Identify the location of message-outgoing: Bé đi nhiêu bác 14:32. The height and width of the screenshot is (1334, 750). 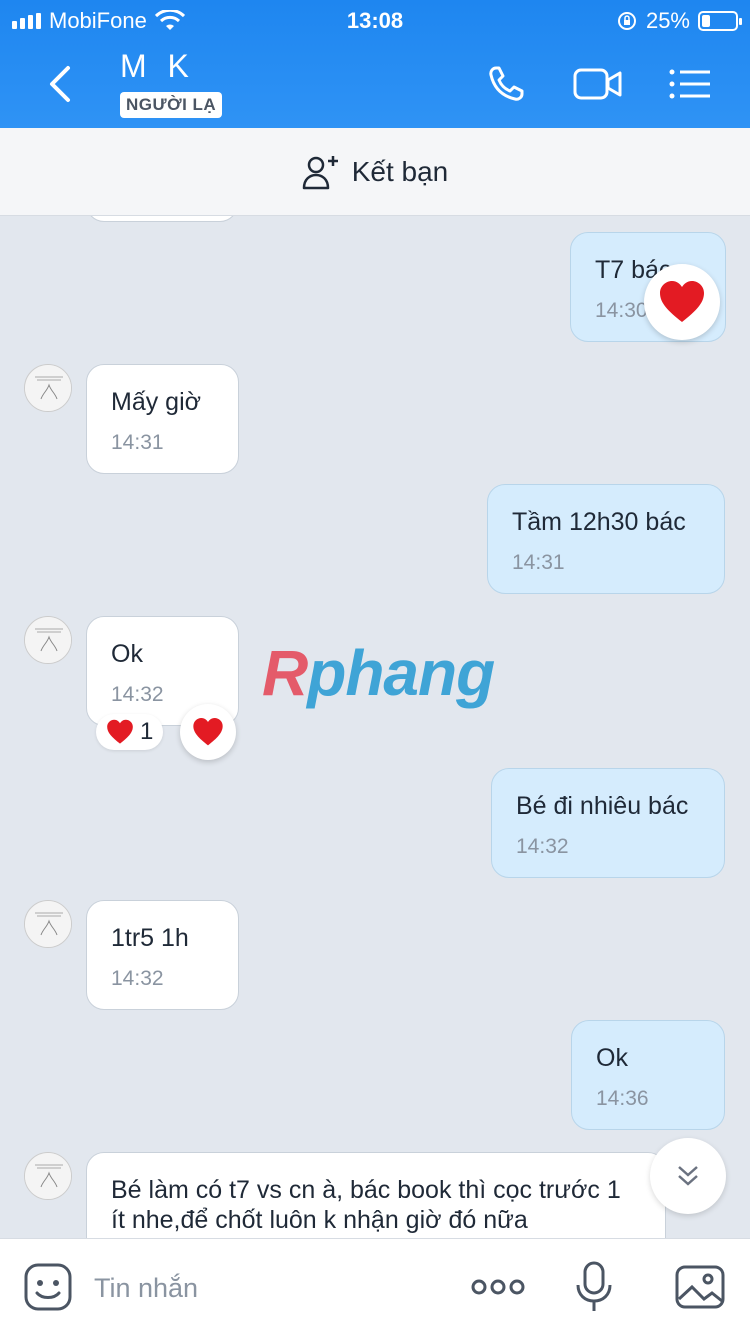
(608, 823).